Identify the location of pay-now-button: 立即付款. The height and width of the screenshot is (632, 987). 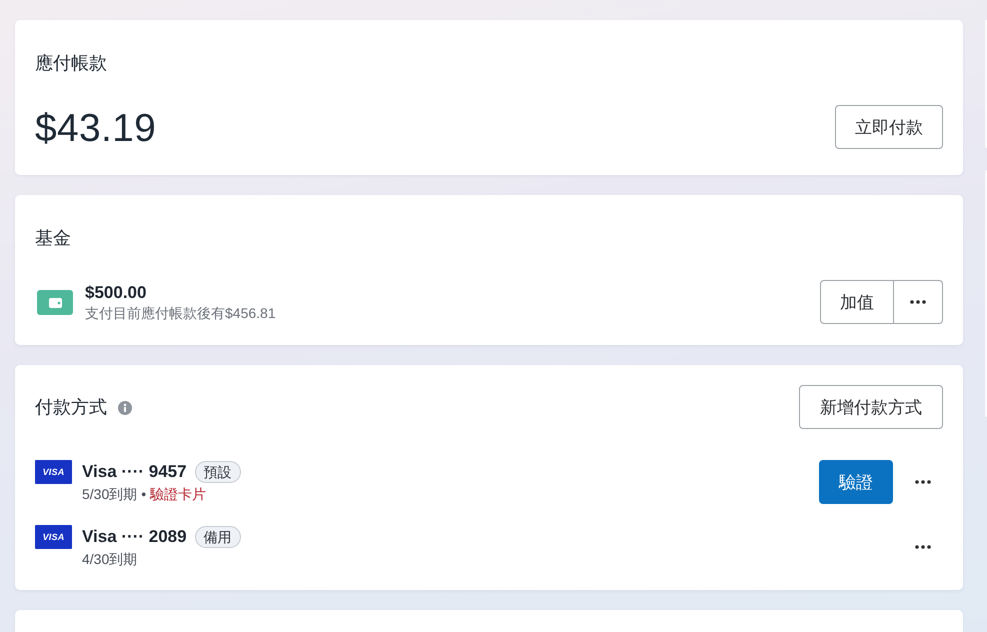
(889, 127).